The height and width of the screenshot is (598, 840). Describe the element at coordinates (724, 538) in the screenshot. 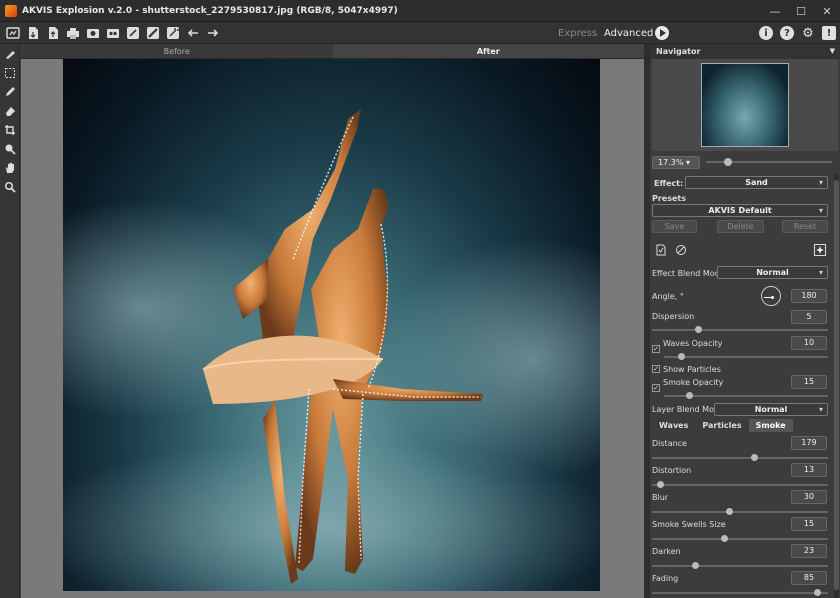

I see `smoke-swells-knob` at that location.